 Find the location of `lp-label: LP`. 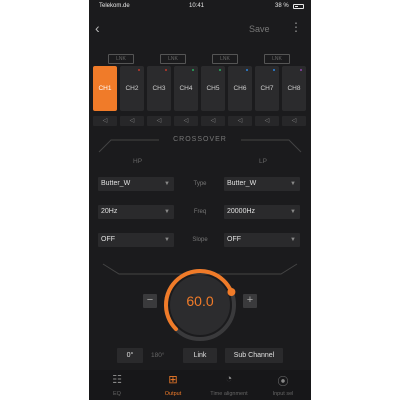

lp-label: LP is located at coordinates (263, 161).